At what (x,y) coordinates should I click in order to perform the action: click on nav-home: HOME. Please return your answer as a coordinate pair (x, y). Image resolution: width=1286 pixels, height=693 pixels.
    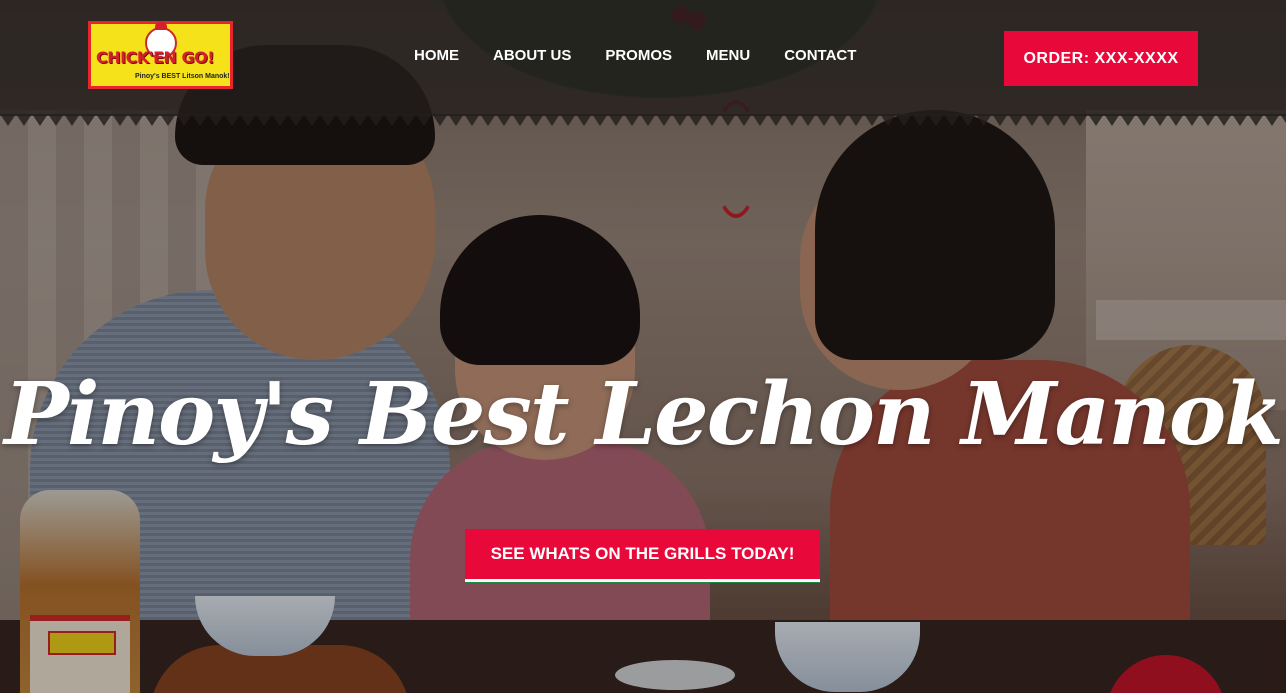
    Looking at the image, I should click on (436, 57).